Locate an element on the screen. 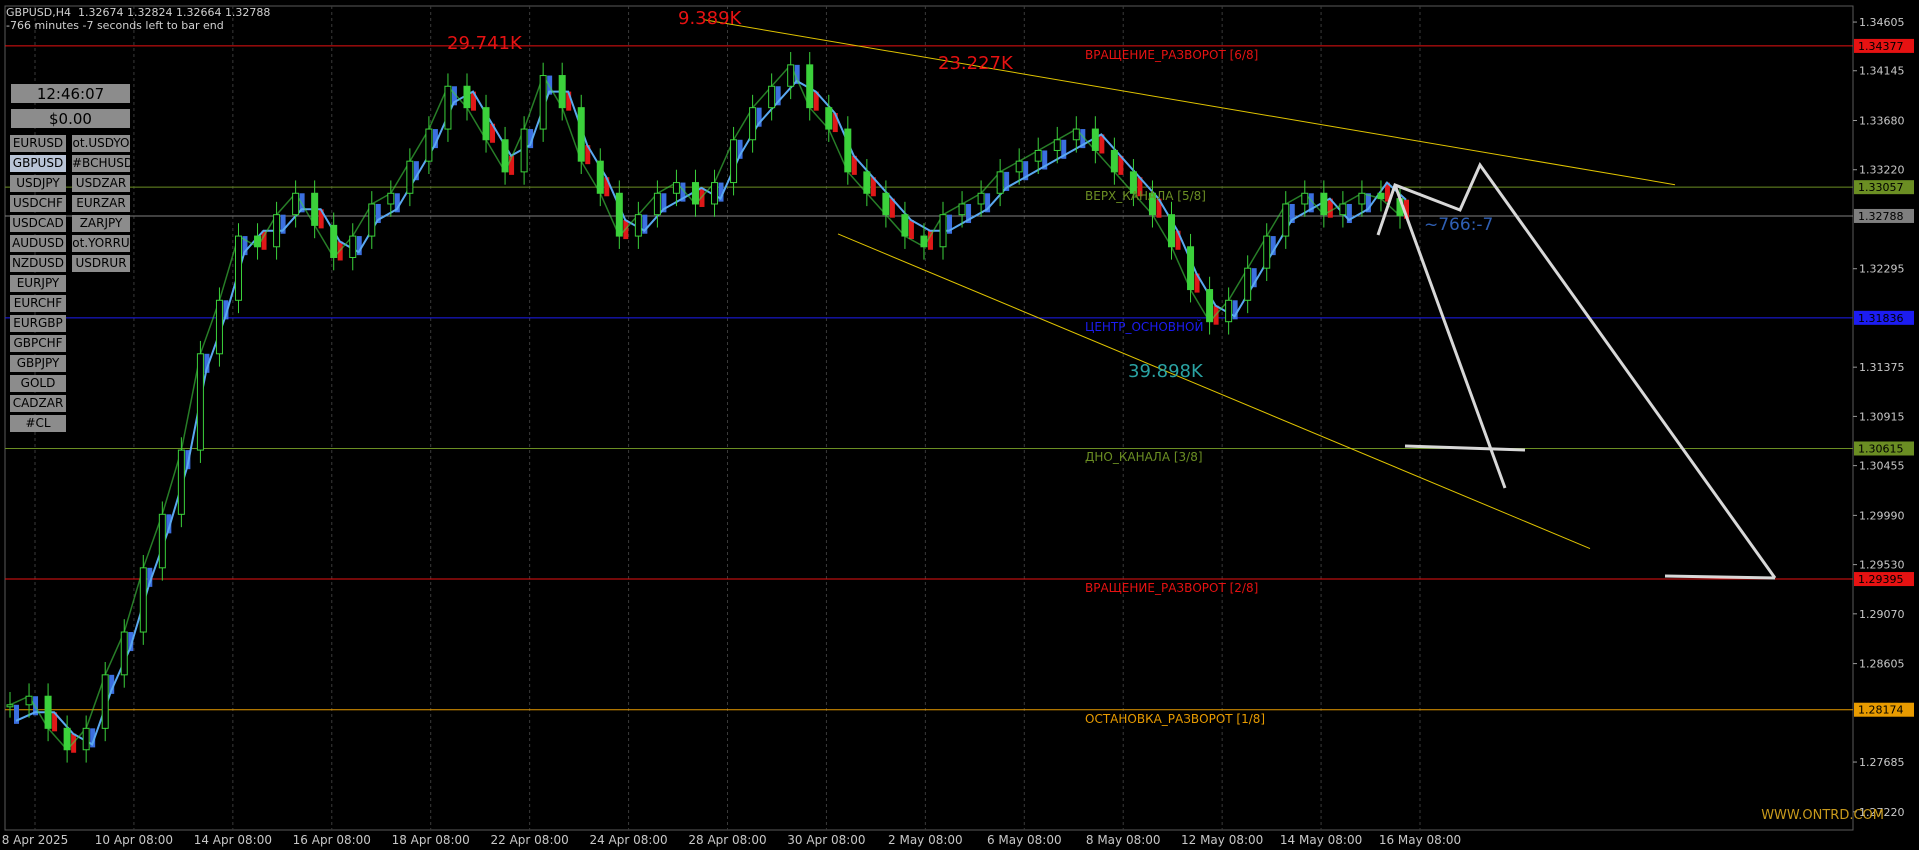 Image resolution: width=1919 pixels, height=850 pixels. x-tick-label: 24 Apr 08:00 is located at coordinates (628, 840).